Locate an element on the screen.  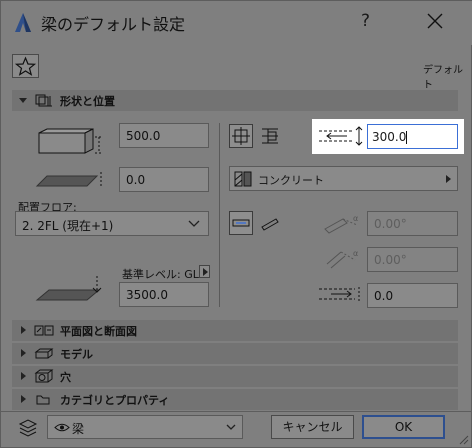
anchor-edge-button is located at coordinates (270, 136).